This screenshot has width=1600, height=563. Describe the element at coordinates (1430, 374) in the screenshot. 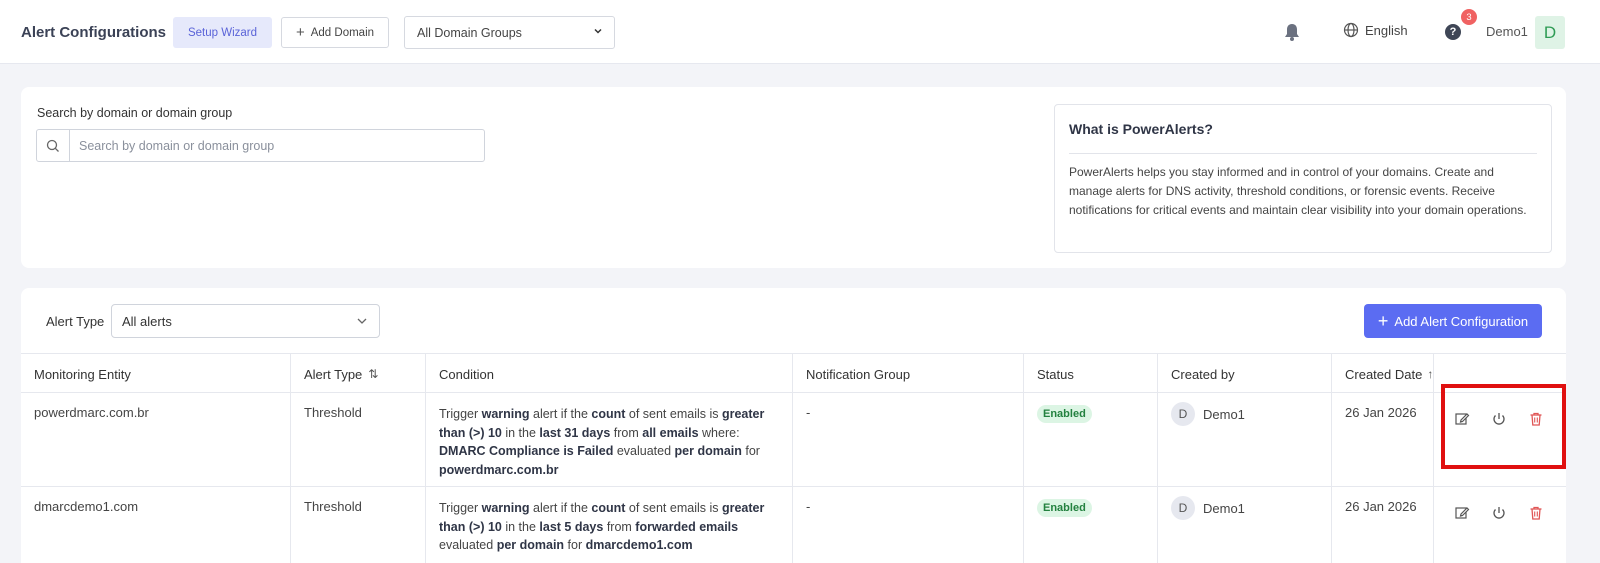

I see `sort-icon: ↑` at that location.